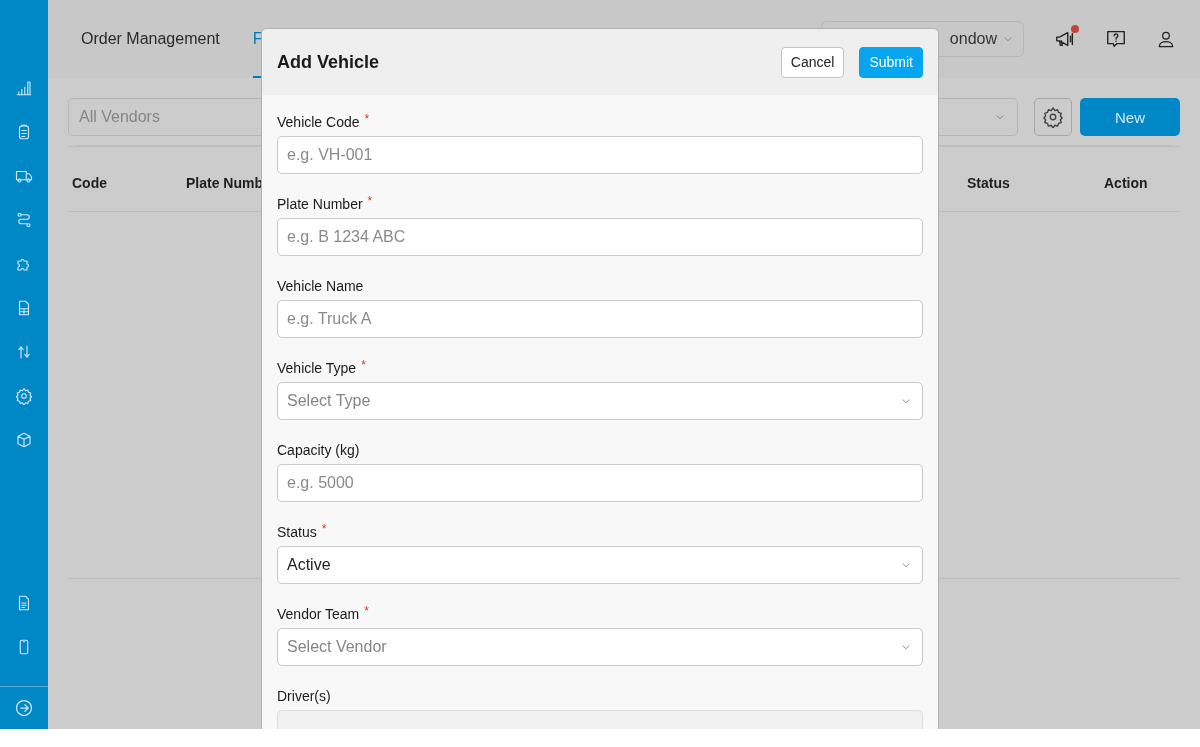 The height and width of the screenshot is (747, 1200). What do you see at coordinates (600, 319) in the screenshot?
I see `input-field: e.g. Truck A` at bounding box center [600, 319].